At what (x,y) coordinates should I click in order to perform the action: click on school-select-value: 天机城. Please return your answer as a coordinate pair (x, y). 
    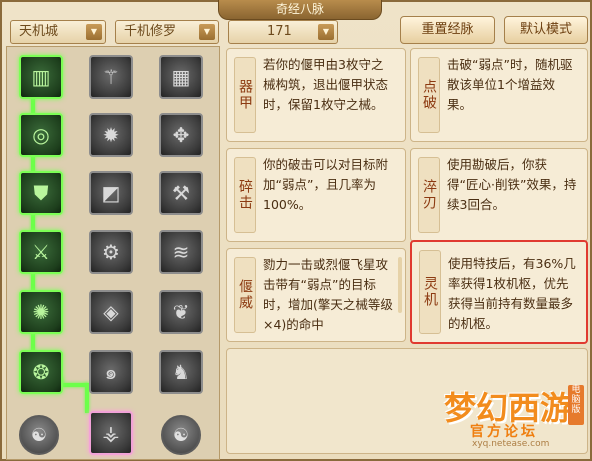
    Looking at the image, I should click on (39, 31).